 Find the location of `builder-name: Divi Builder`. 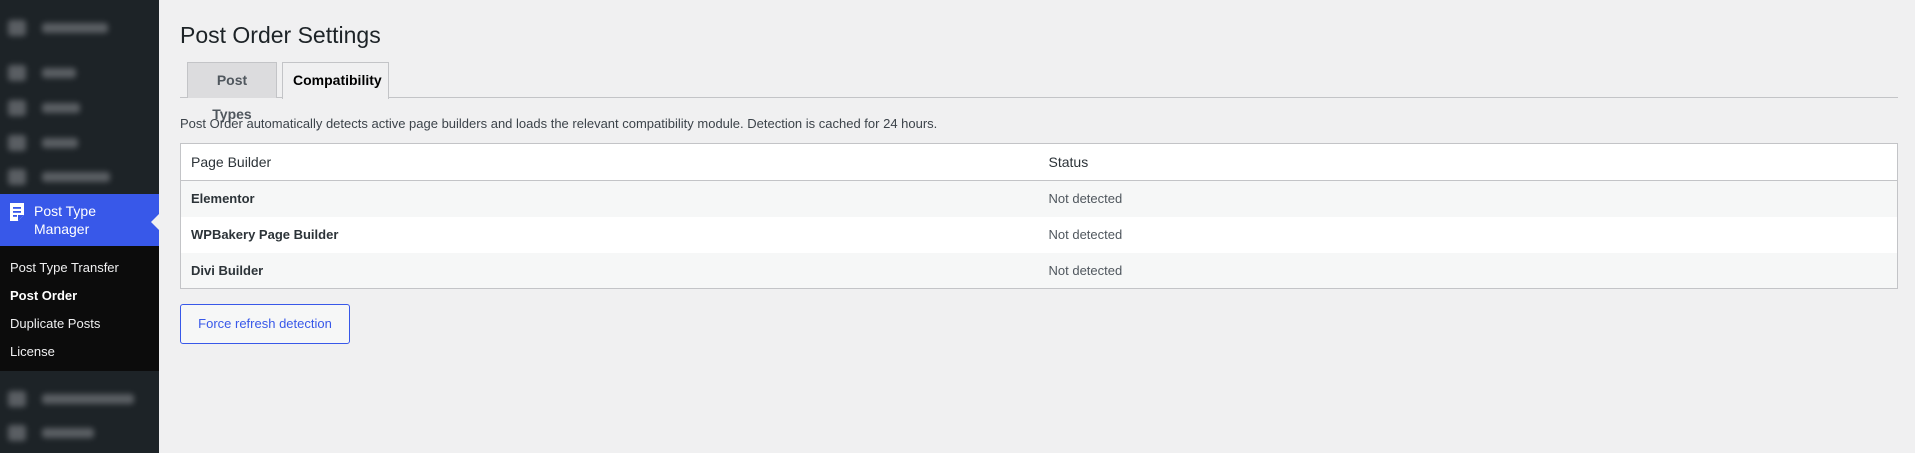

builder-name: Divi Builder is located at coordinates (609, 270).